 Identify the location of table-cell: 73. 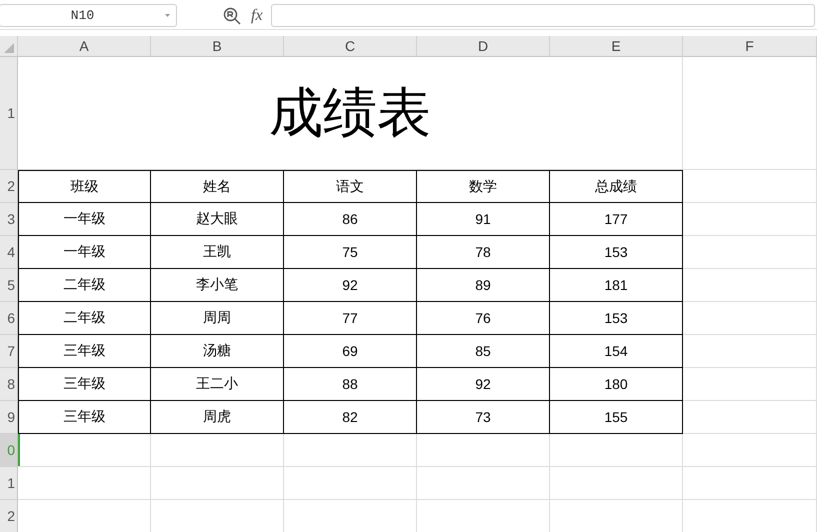
(483, 417).